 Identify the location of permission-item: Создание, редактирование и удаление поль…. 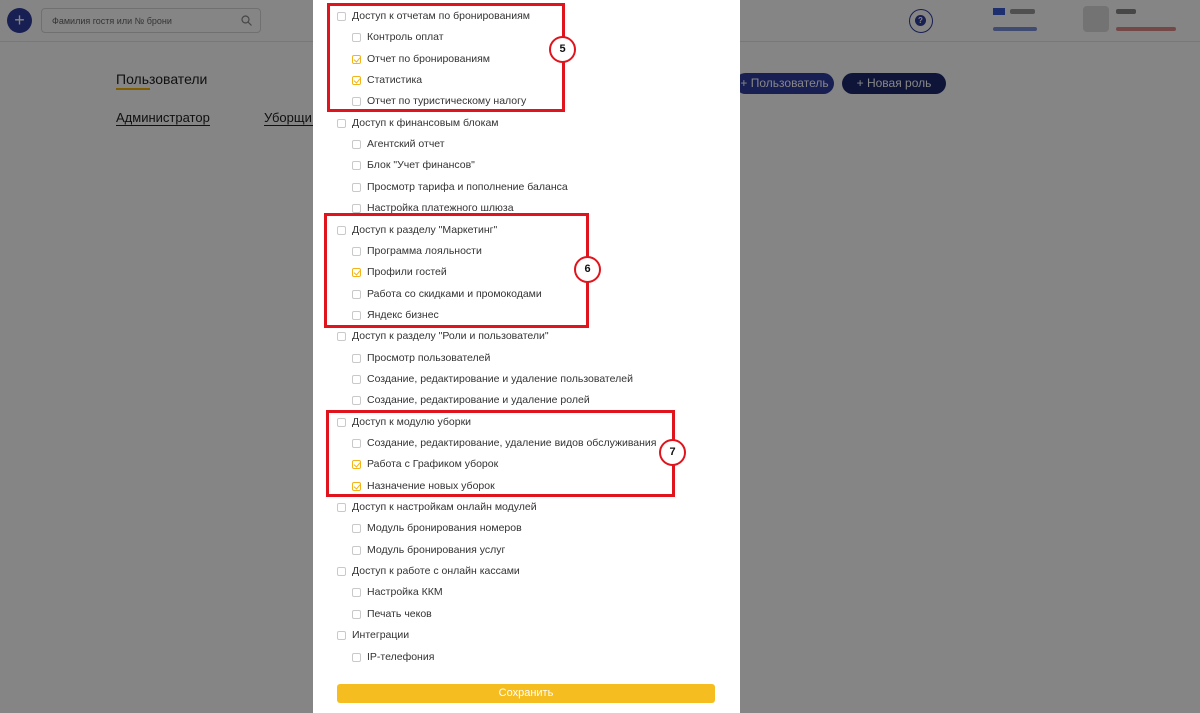
(492, 379).